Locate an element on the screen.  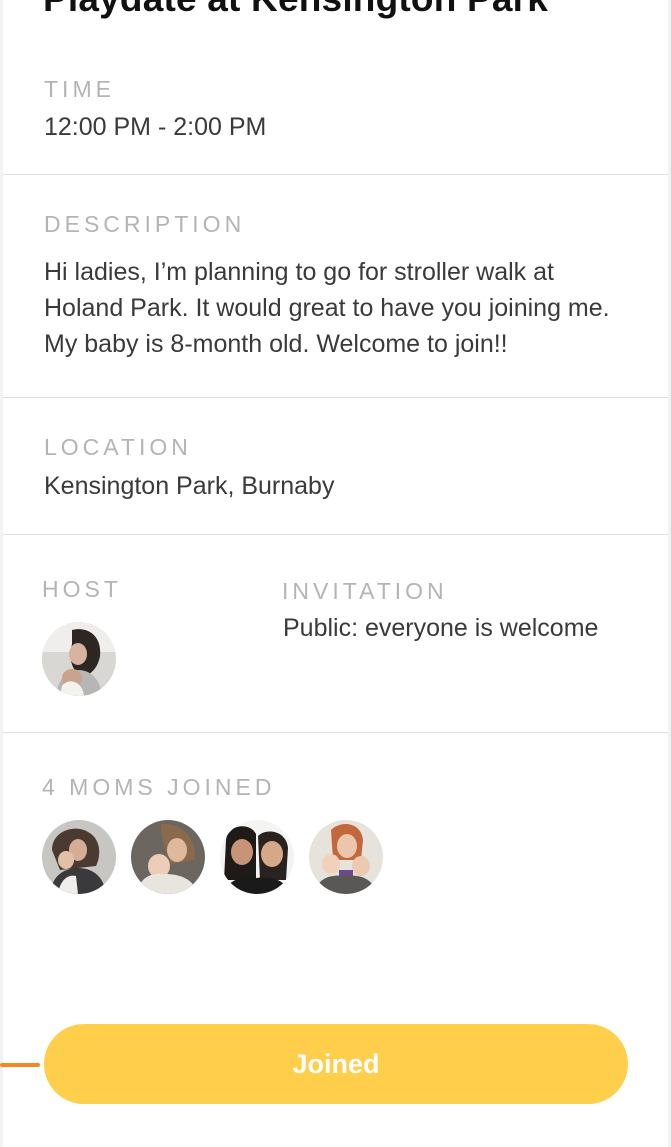
time-label: TIME is located at coordinates (79, 89).